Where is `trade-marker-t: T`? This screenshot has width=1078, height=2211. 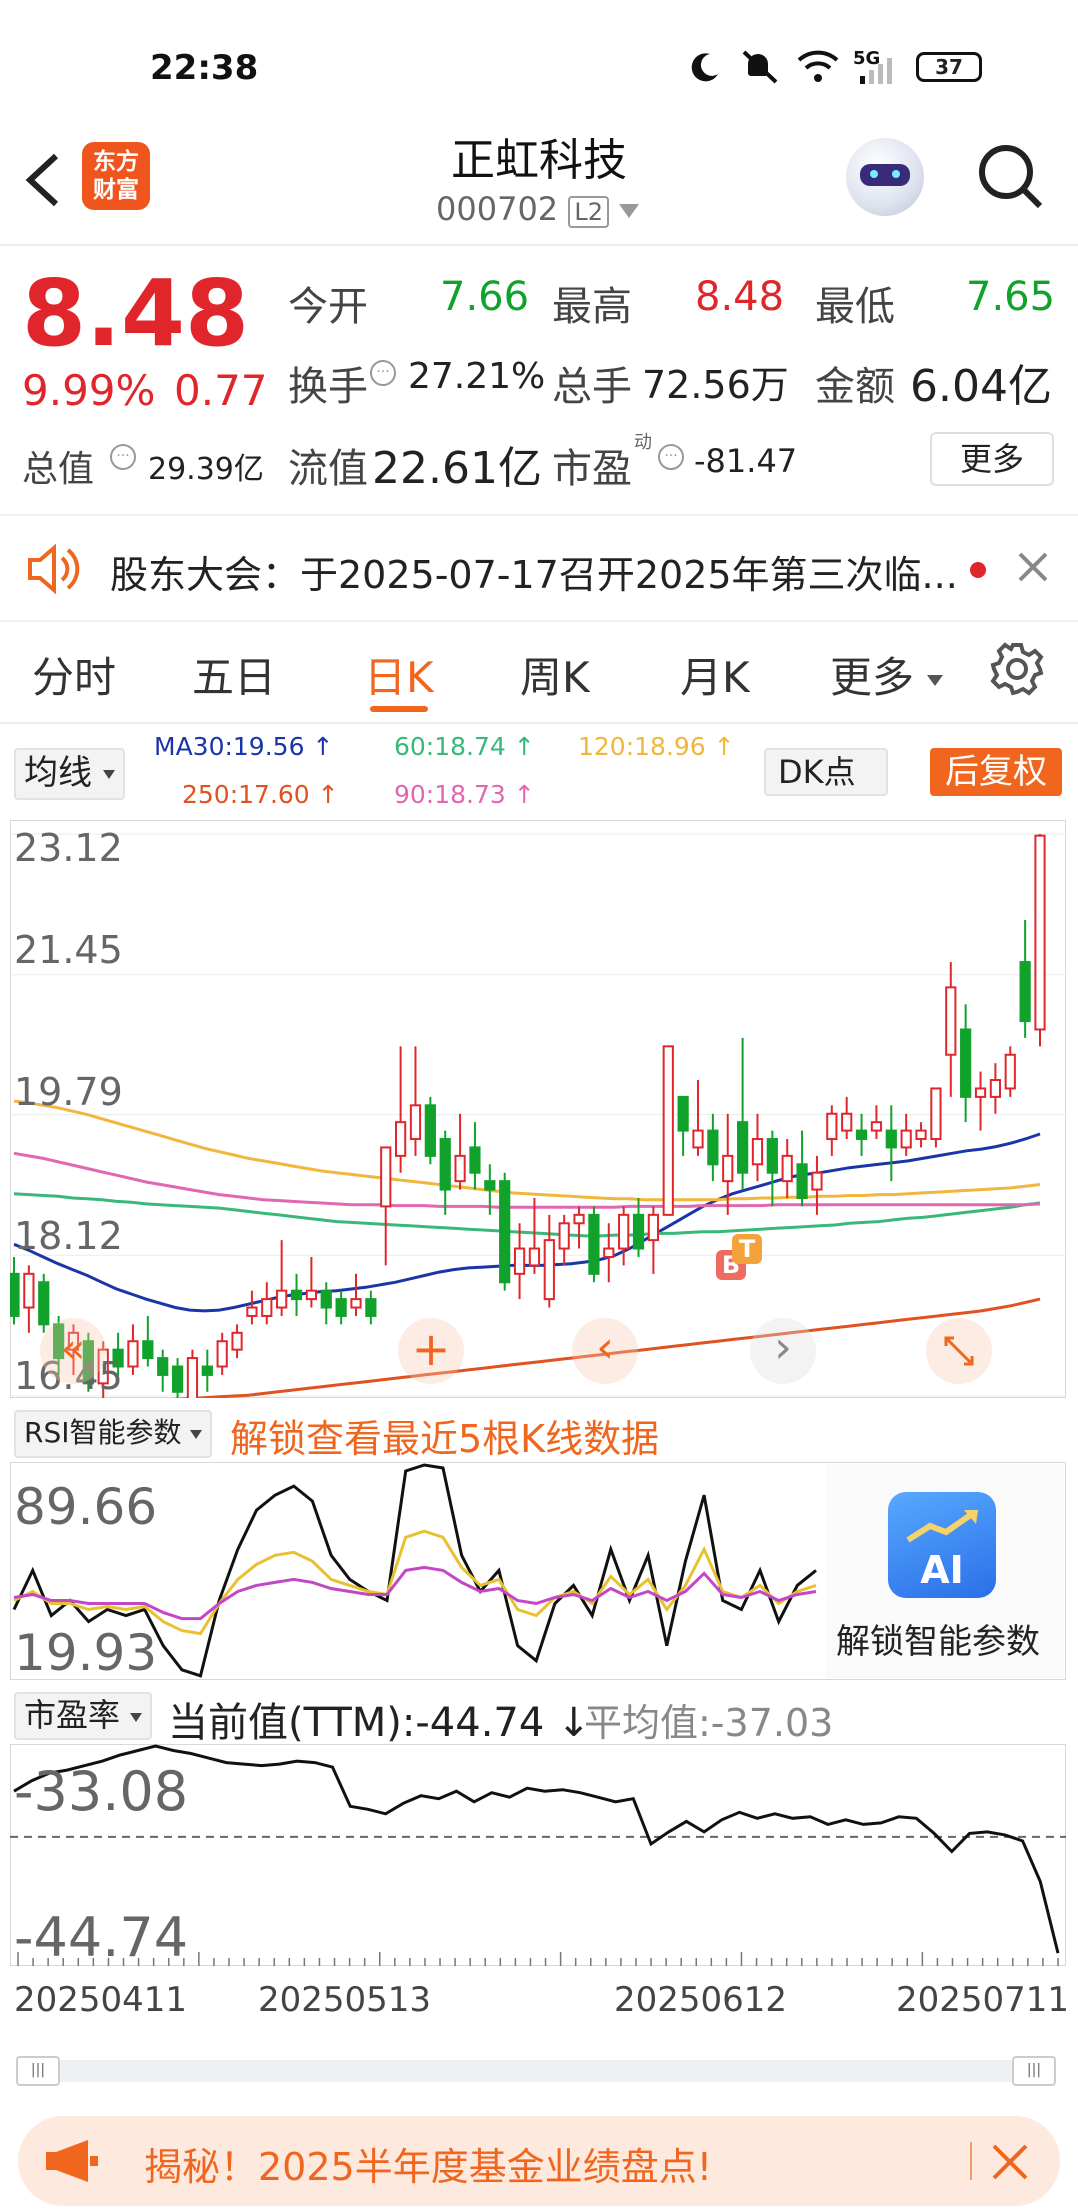
trade-marker-t: T is located at coordinates (747, 1249).